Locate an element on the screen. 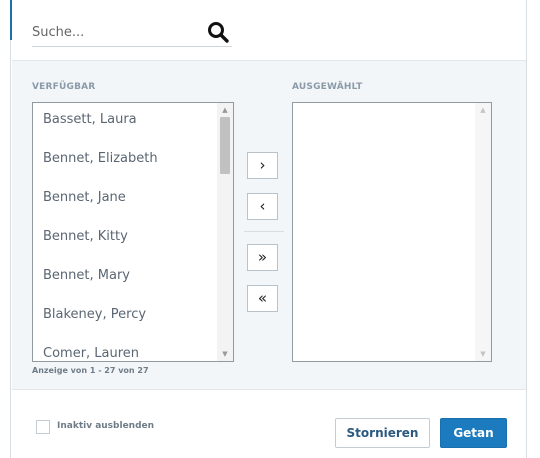 The width and height of the screenshot is (540, 458). selected-scrollbar: ▲ ▼ is located at coordinates (483, 232).